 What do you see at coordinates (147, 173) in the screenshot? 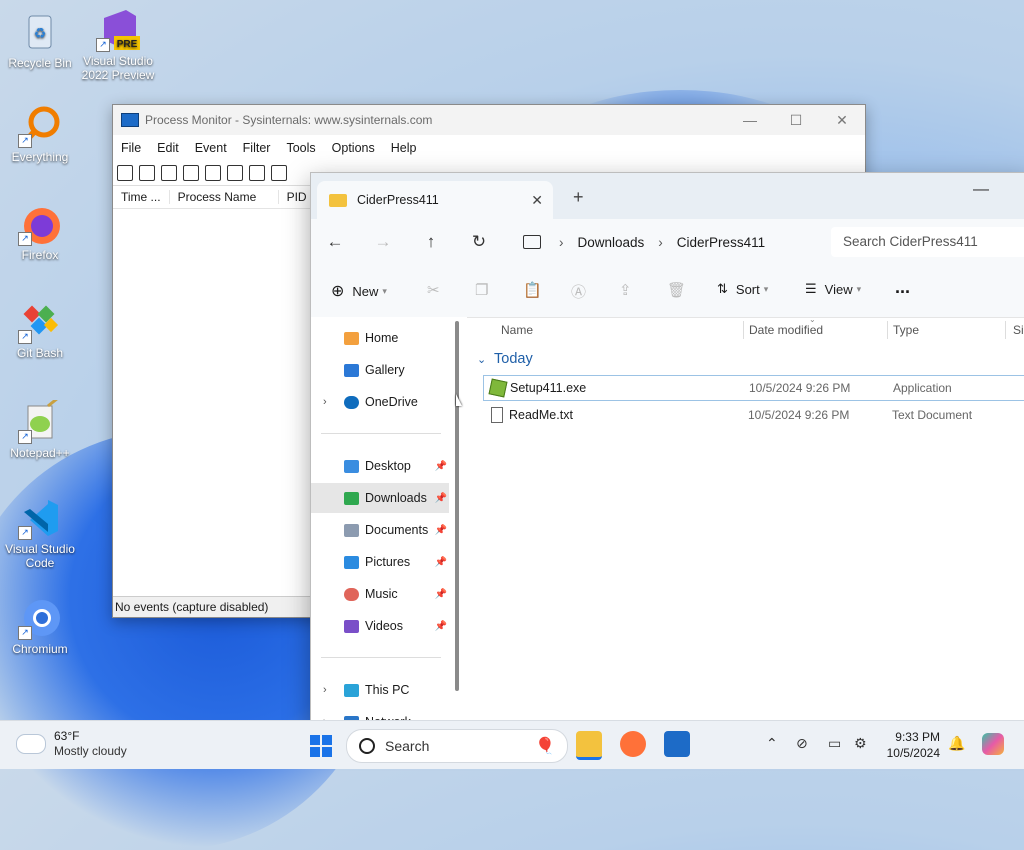
I see `save-icon` at bounding box center [147, 173].